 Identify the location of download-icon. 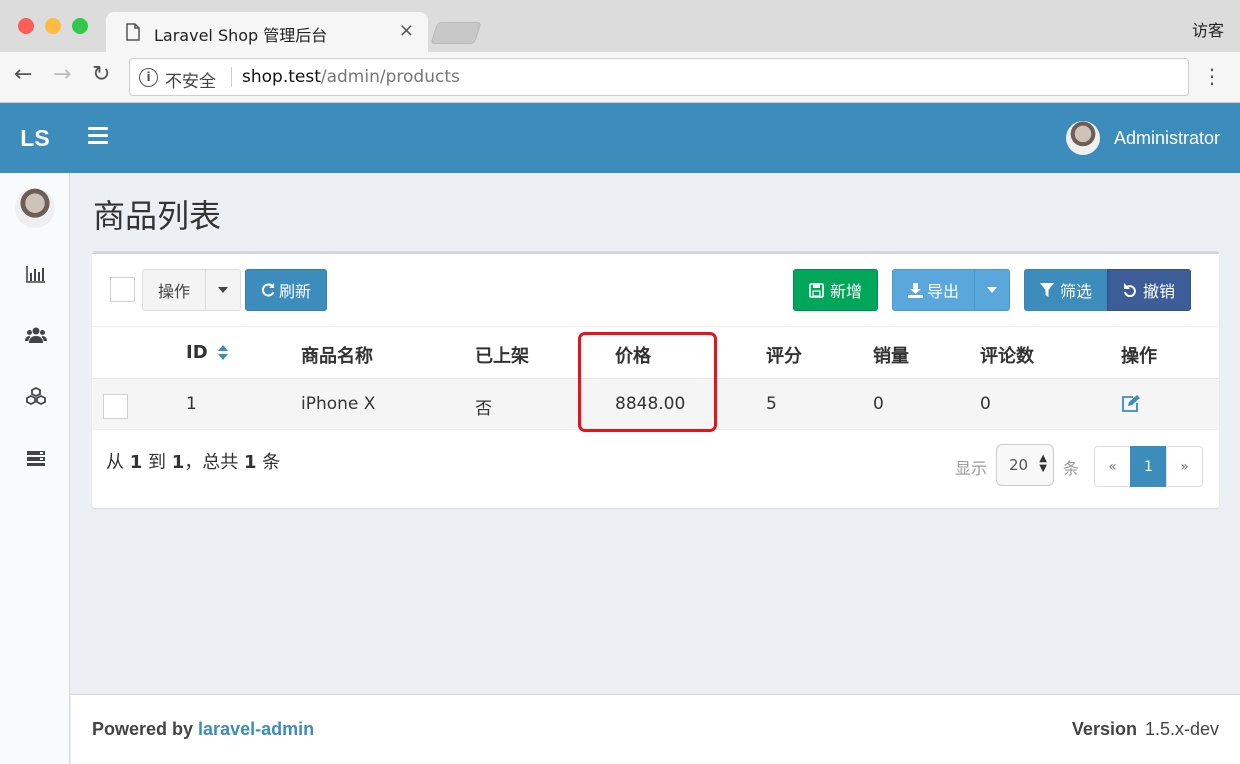
(915, 290).